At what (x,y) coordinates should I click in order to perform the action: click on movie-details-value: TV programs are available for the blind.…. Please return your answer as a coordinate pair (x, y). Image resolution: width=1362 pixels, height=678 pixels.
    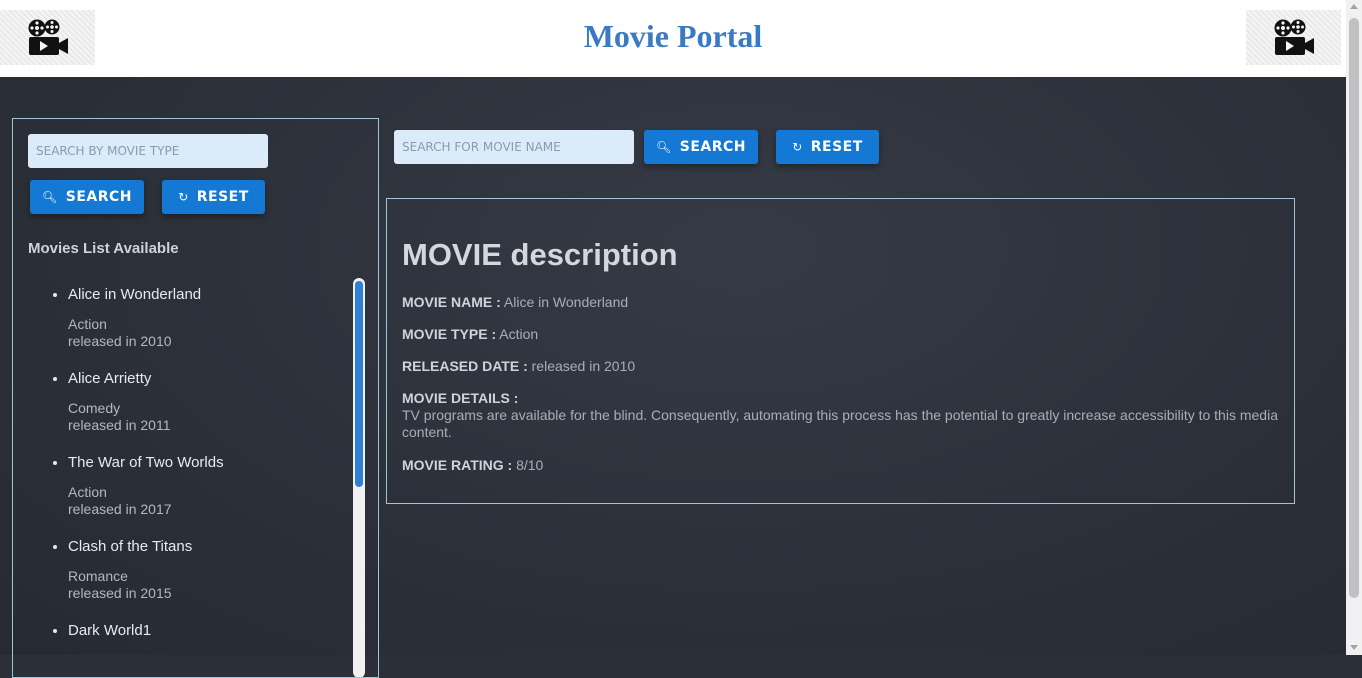
    Looking at the image, I should click on (840, 423).